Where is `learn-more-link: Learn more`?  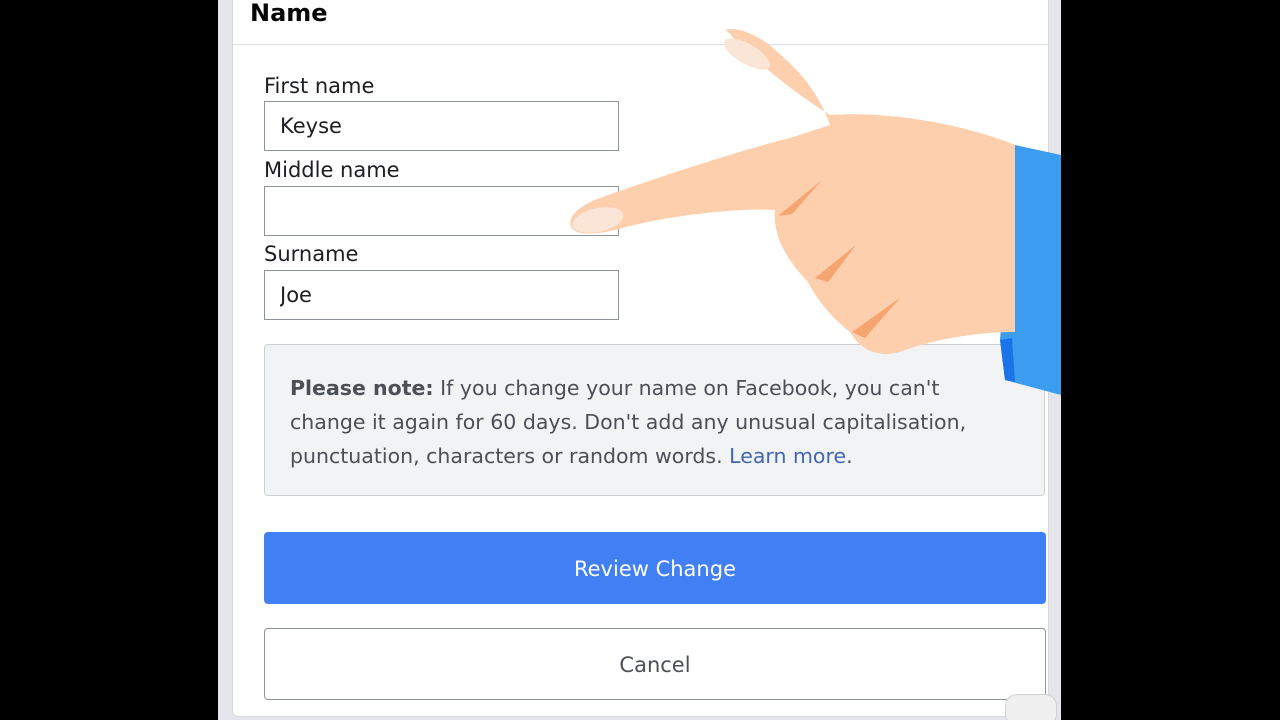
learn-more-link: Learn more is located at coordinates (787, 456).